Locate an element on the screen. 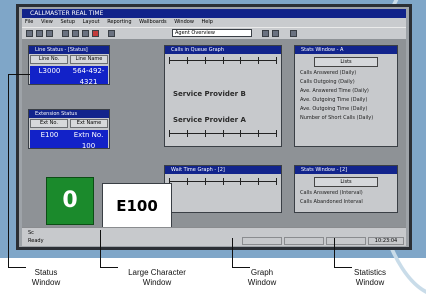 The height and width of the screenshot is (305, 426). menu-help: Help is located at coordinates (207, 22).